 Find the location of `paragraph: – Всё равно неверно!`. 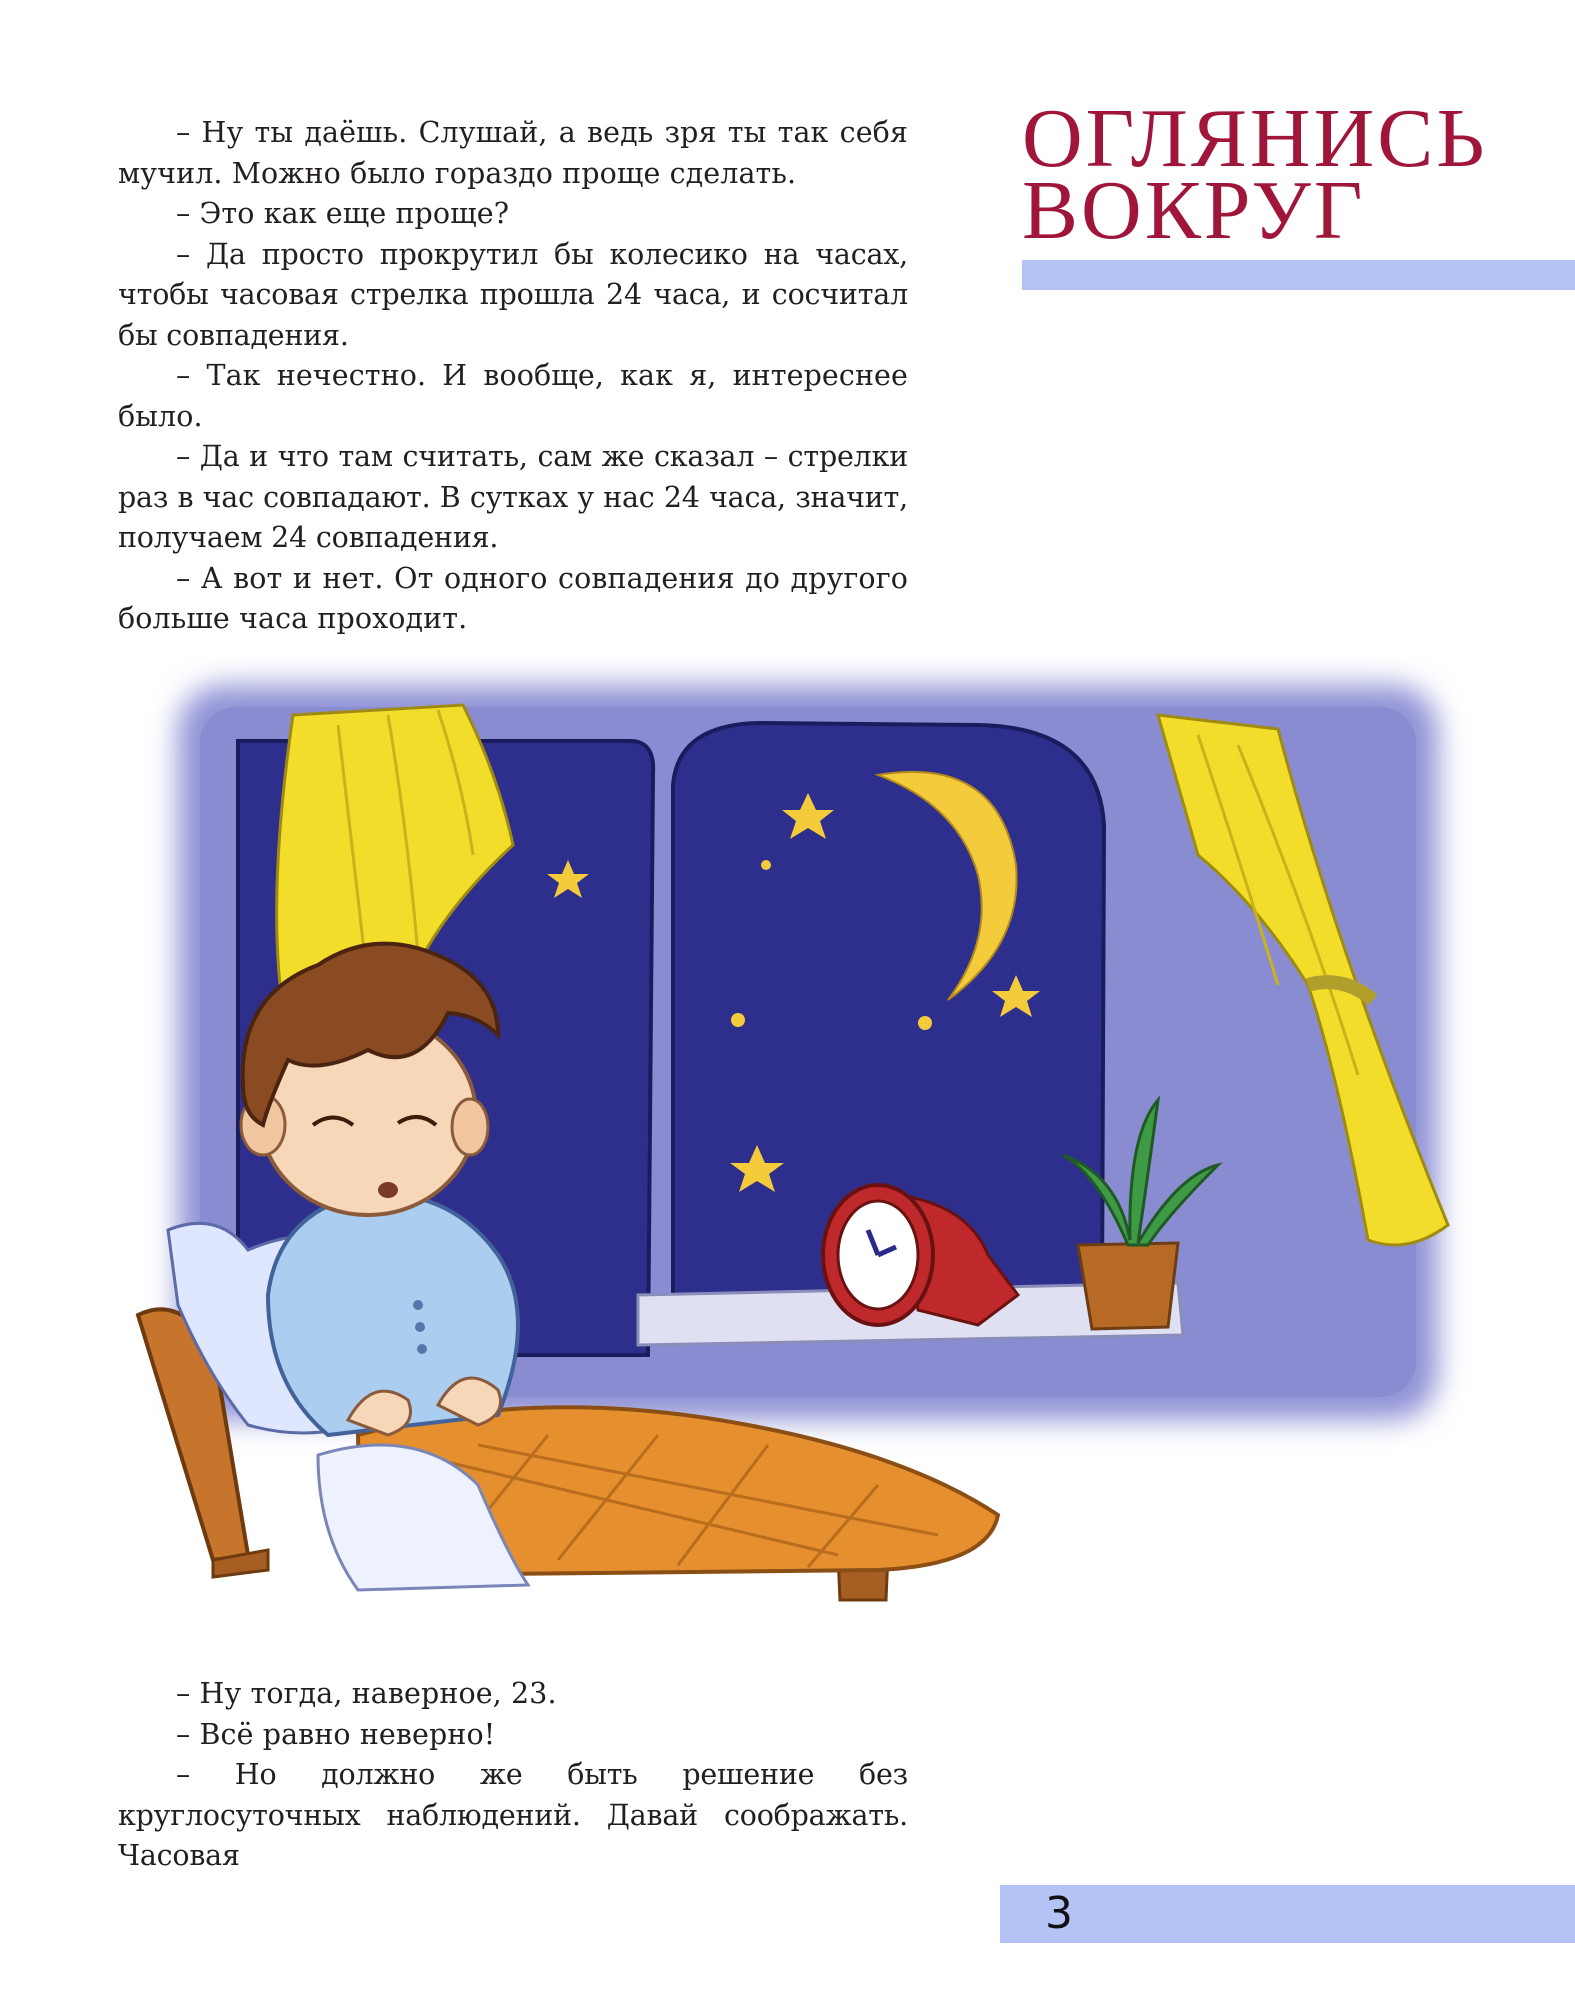

paragraph: – Всё равно неверно! is located at coordinates (336, 1734).